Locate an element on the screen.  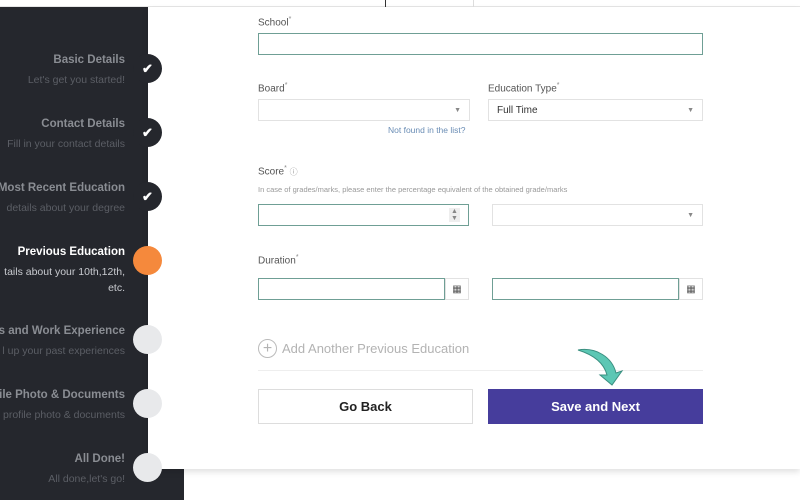
step-subtitle: profile photo & documents is located at coordinates (64, 415).